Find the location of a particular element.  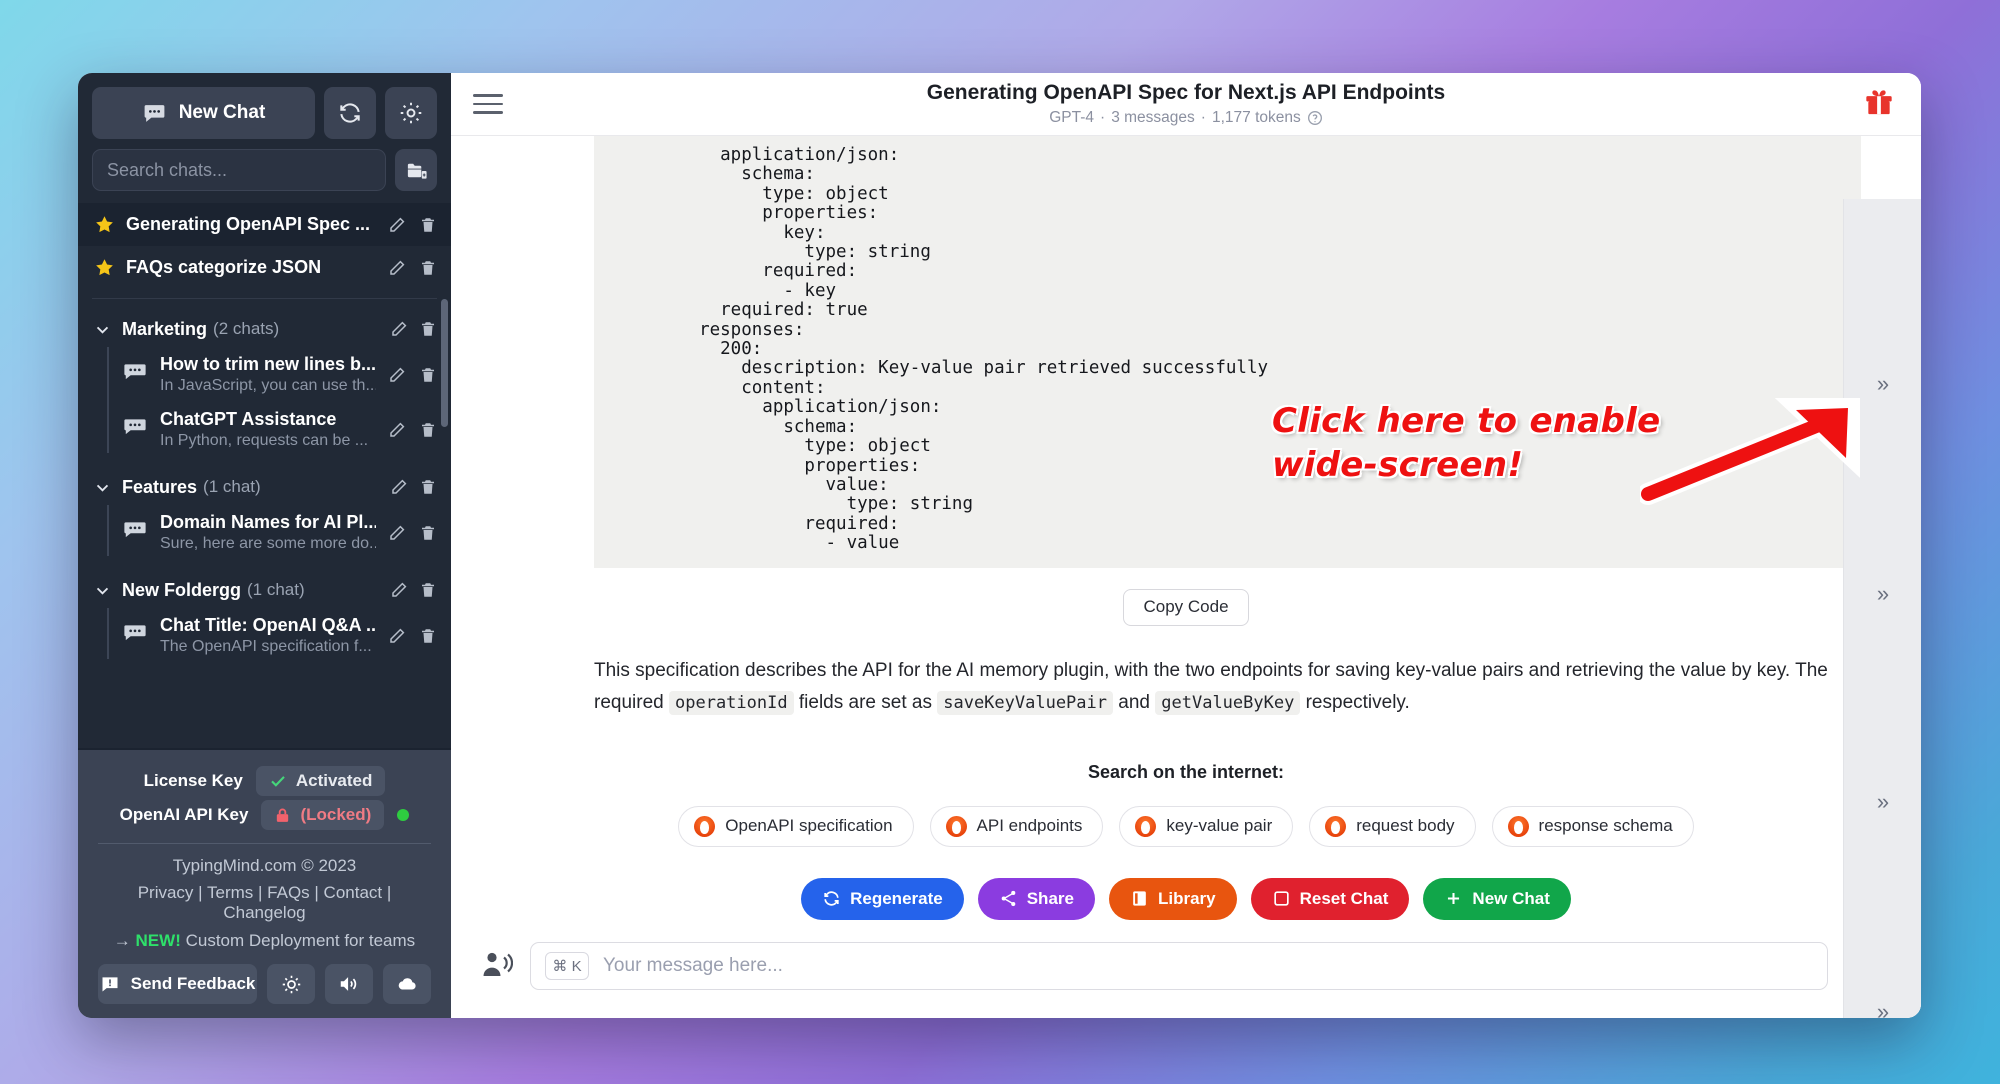

expand-wide-screen-button-2: » is located at coordinates (1882, 594).